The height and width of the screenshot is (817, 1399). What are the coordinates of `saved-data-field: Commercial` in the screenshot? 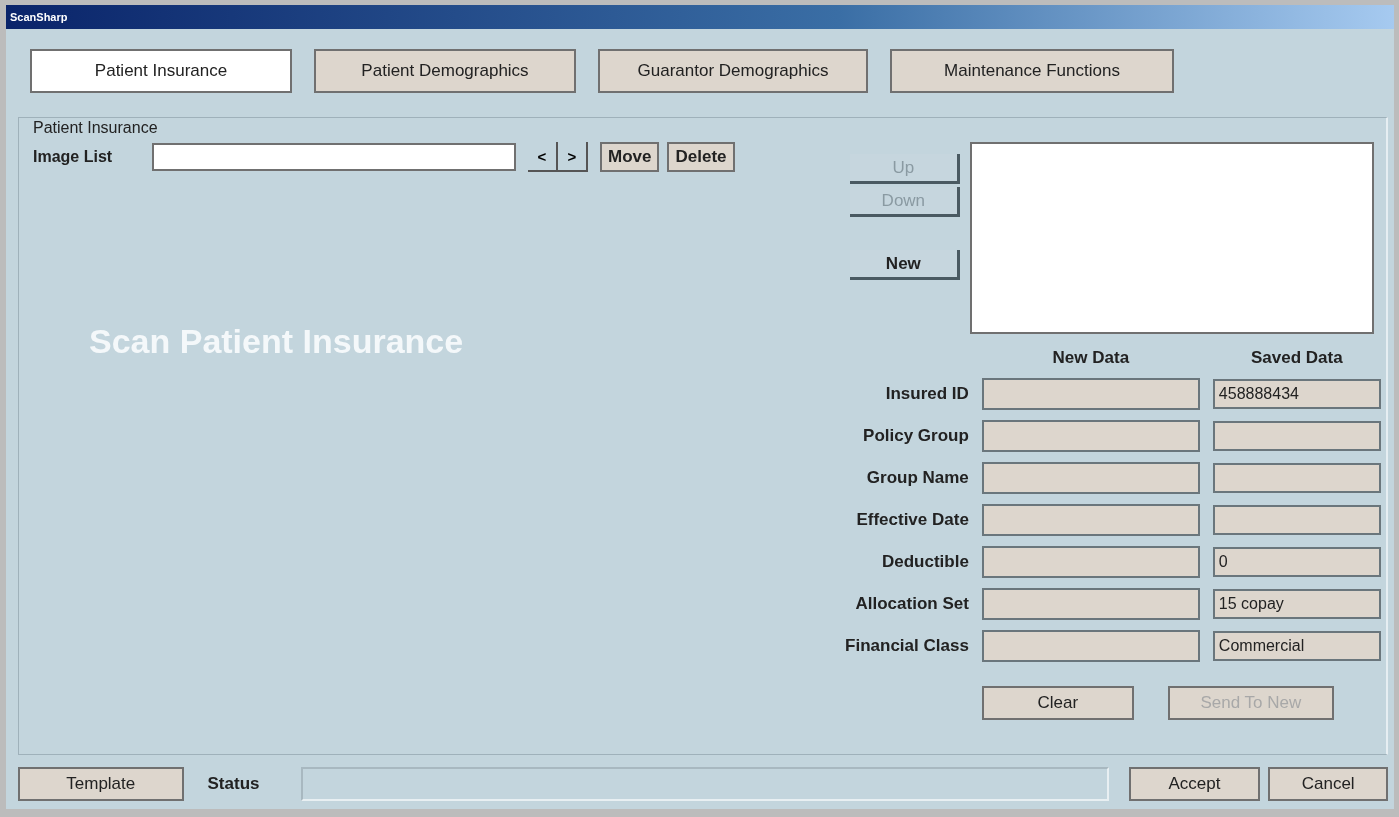 It's located at (1296, 646).